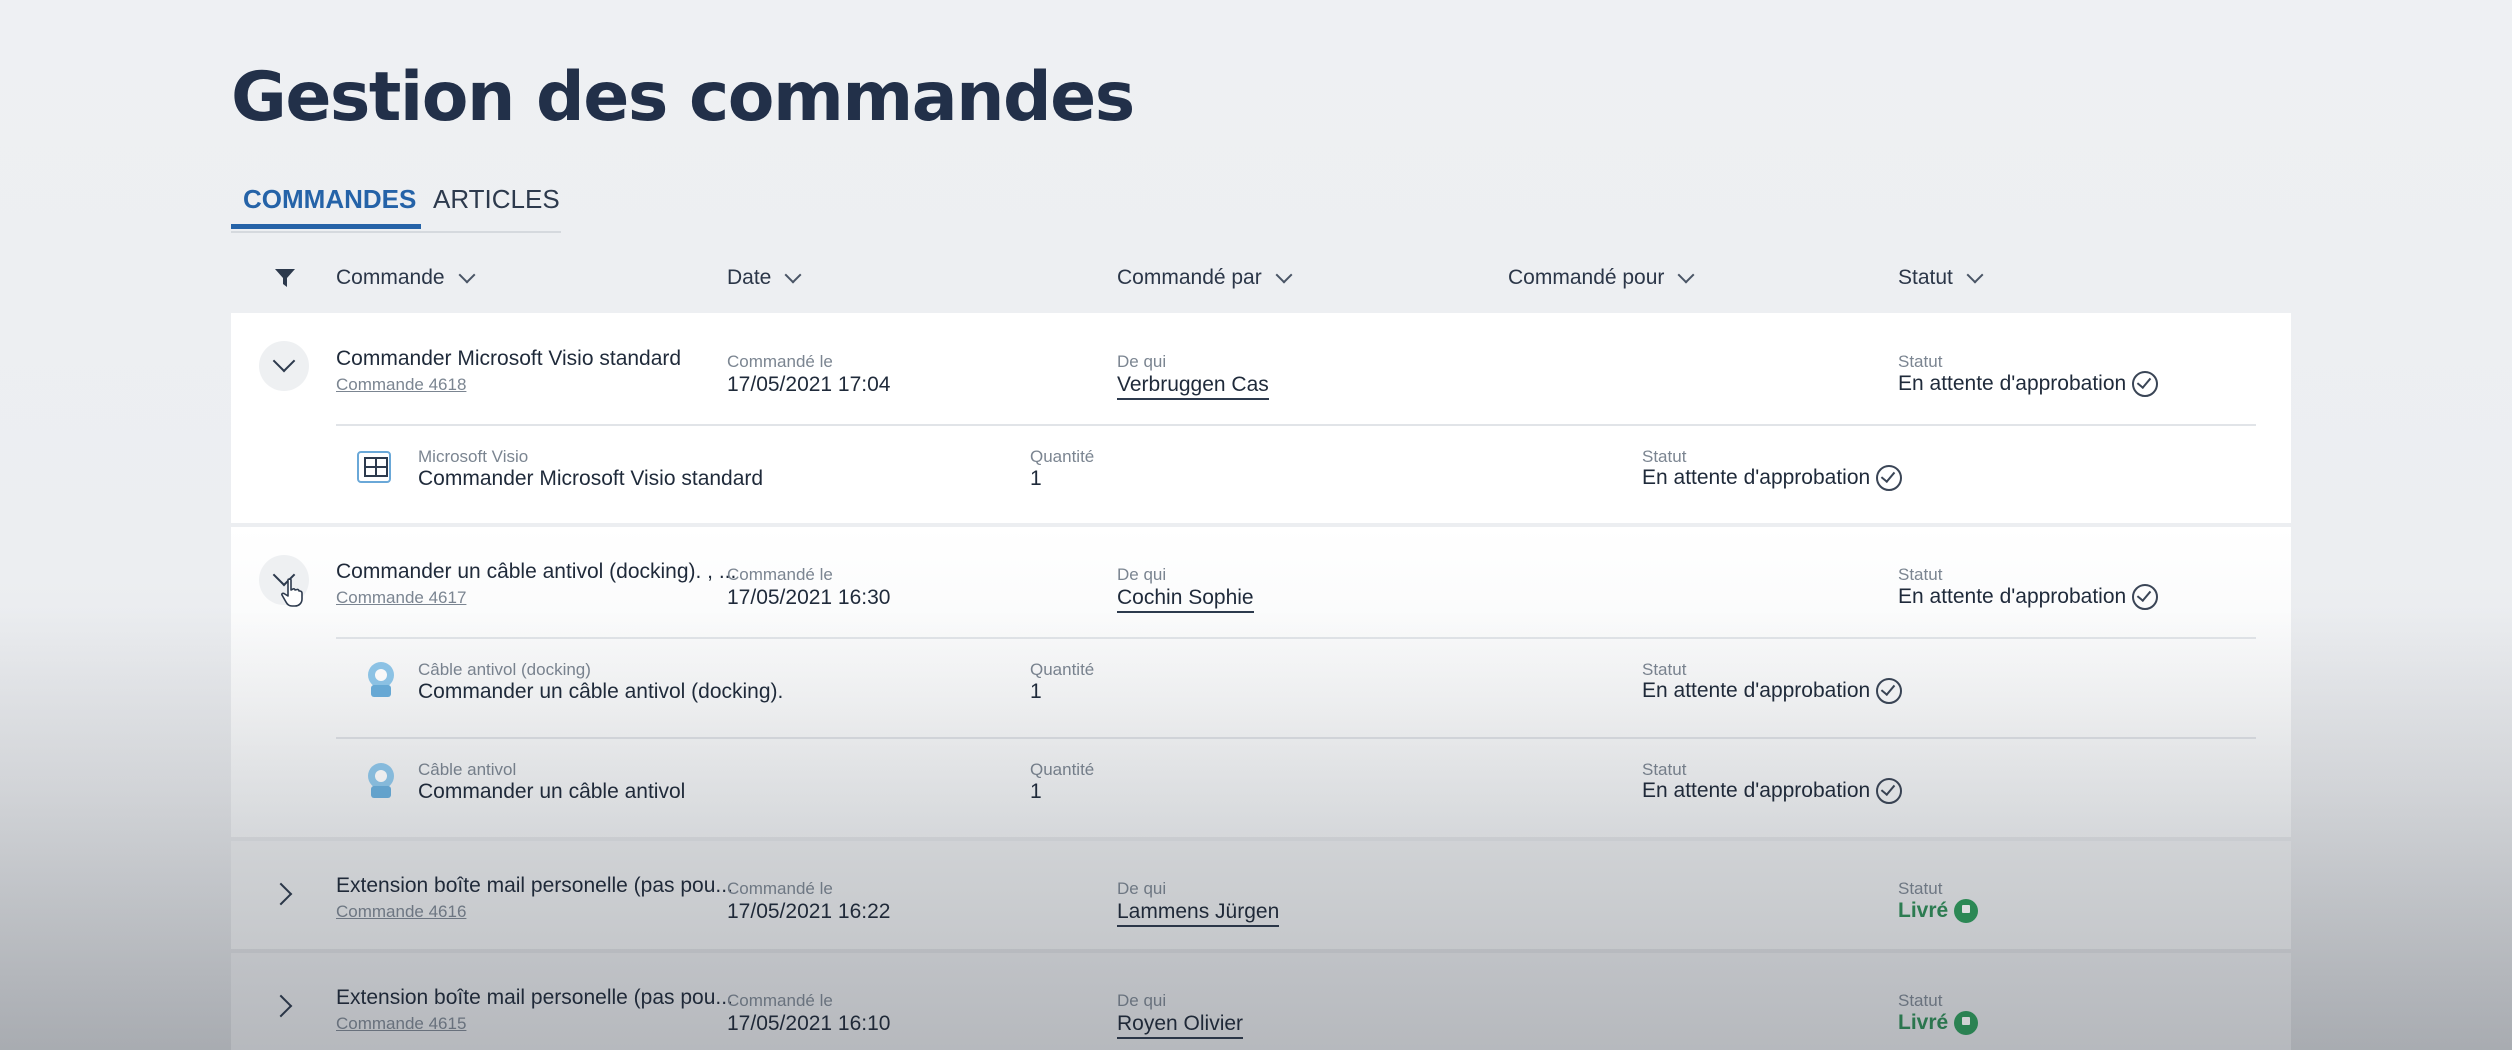 Image resolution: width=2512 pixels, height=1050 pixels. I want to click on order-number-link: Commande 4617, so click(401, 598).